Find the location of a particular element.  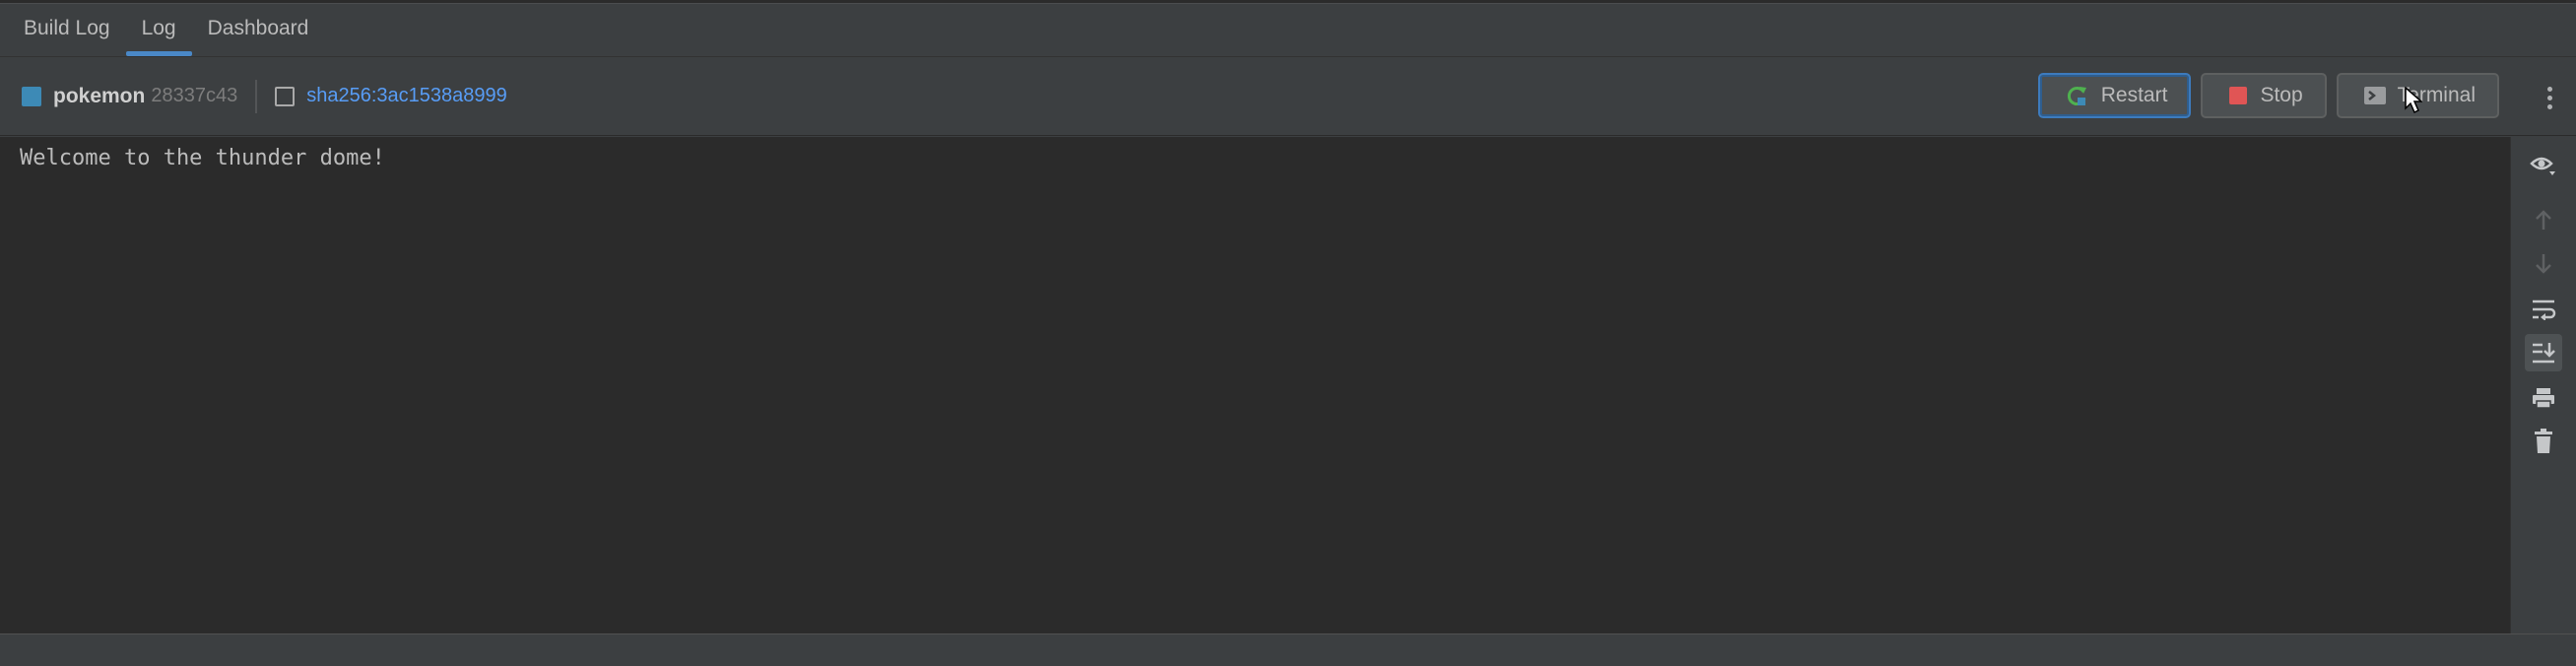

tab-bar: Build Log Log Dashboard is located at coordinates (1288, 31).